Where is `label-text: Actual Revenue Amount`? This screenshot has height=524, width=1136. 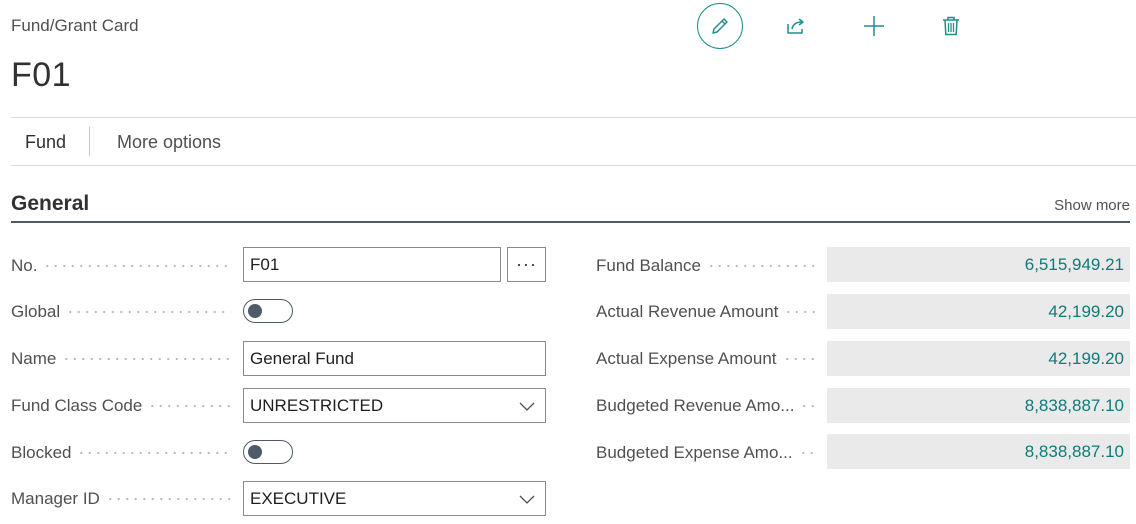 label-text: Actual Revenue Amount is located at coordinates (687, 311).